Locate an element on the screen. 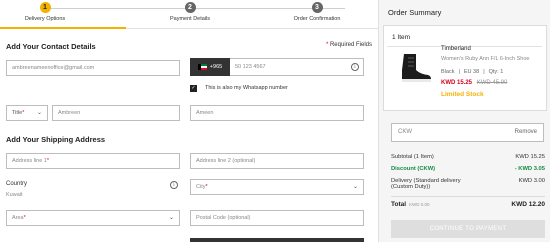 The image size is (550, 242). submit-button-partial is located at coordinates (277, 240).